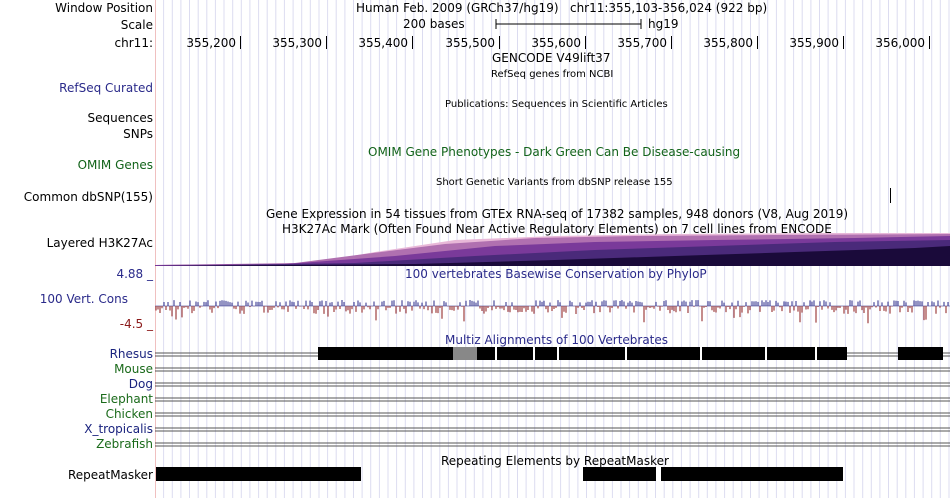  I want to click on window-position-label: Window Position, so click(104, 8).